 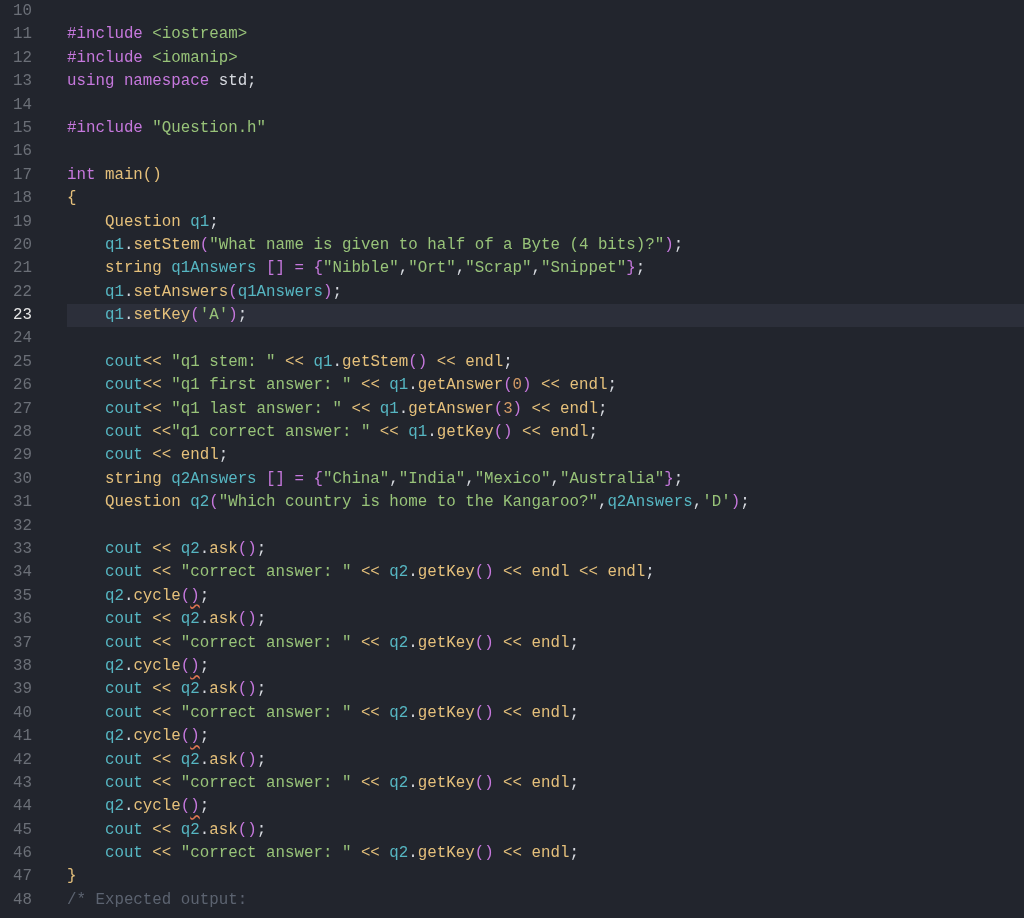 I want to click on code-line: string q2Answers [] = {"China","India","Mexico","Australia"};, so click(x=394, y=479).